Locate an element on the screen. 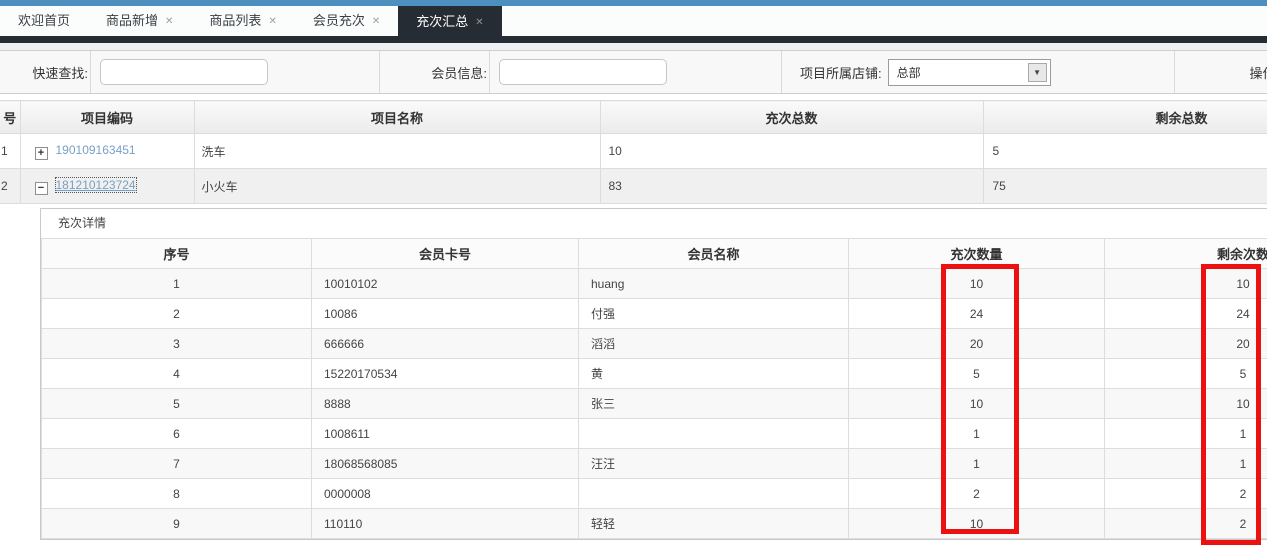  row-project-name: 洗车 is located at coordinates (397, 151).